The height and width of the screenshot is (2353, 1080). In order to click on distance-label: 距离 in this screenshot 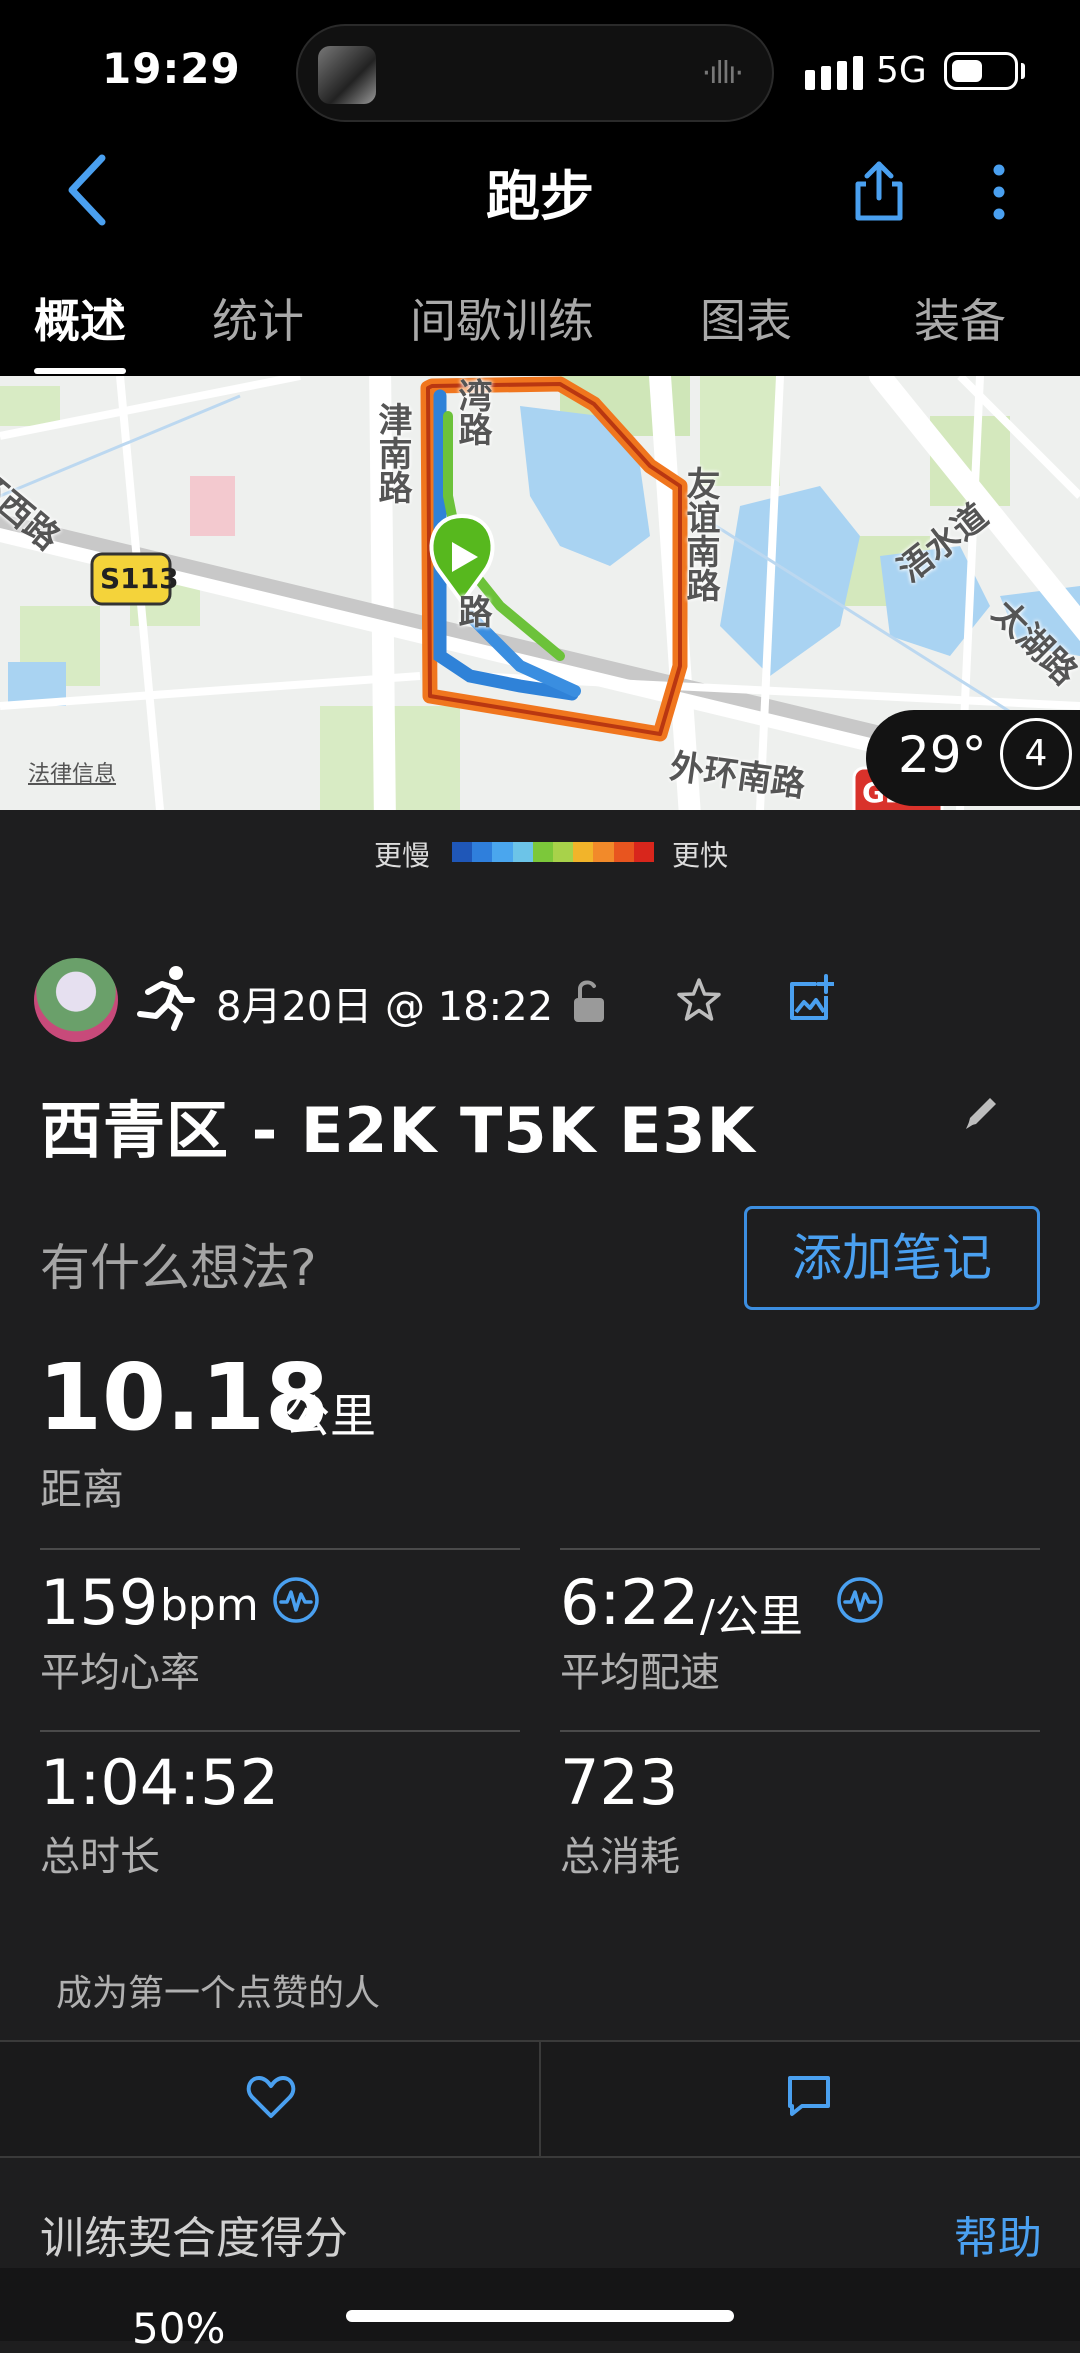, I will do `click(82, 1489)`.